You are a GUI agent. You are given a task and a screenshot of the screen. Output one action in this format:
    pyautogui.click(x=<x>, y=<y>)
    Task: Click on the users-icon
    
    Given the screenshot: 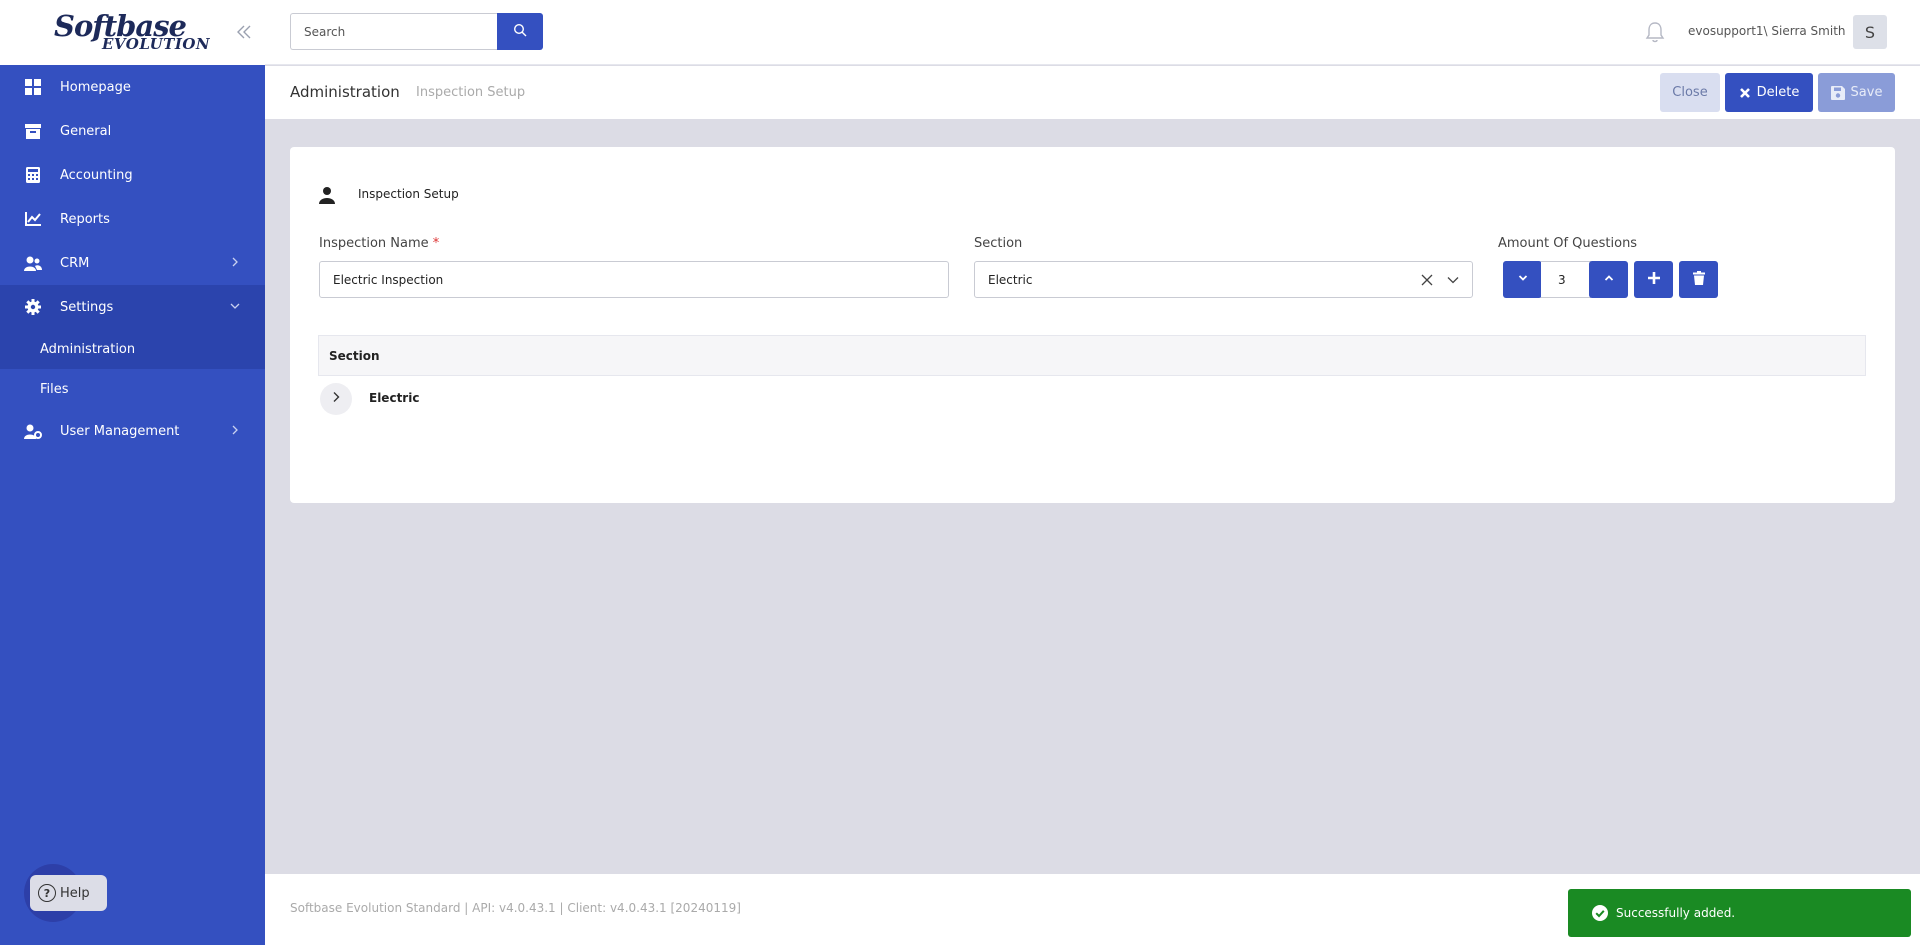 What is the action you would take?
    pyautogui.click(x=33, y=263)
    